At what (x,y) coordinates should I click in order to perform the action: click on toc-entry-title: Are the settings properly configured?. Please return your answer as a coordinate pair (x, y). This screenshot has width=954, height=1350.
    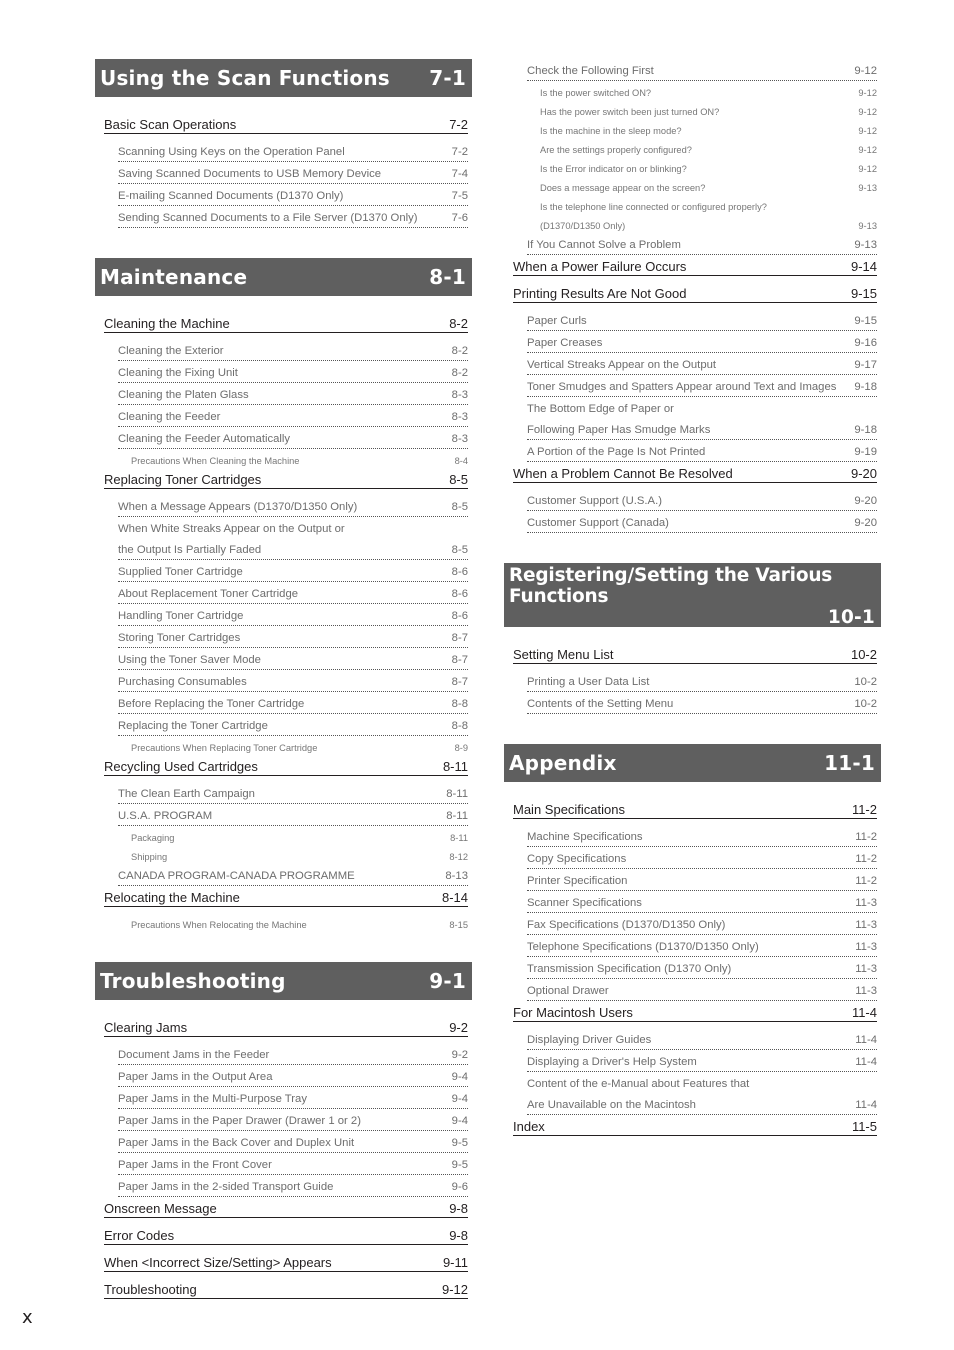
    Looking at the image, I should click on (616, 150).